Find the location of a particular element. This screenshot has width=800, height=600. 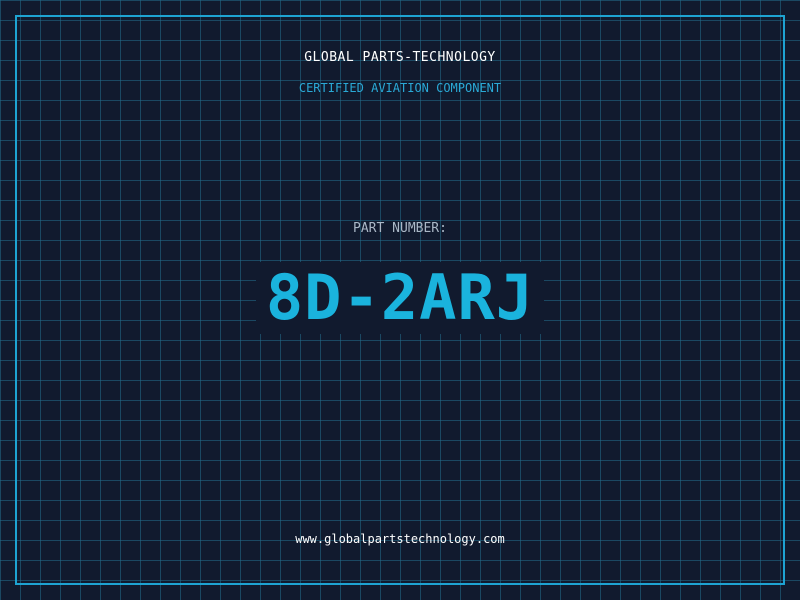

part-number-value: 8D-2ARJ is located at coordinates (400, 298).